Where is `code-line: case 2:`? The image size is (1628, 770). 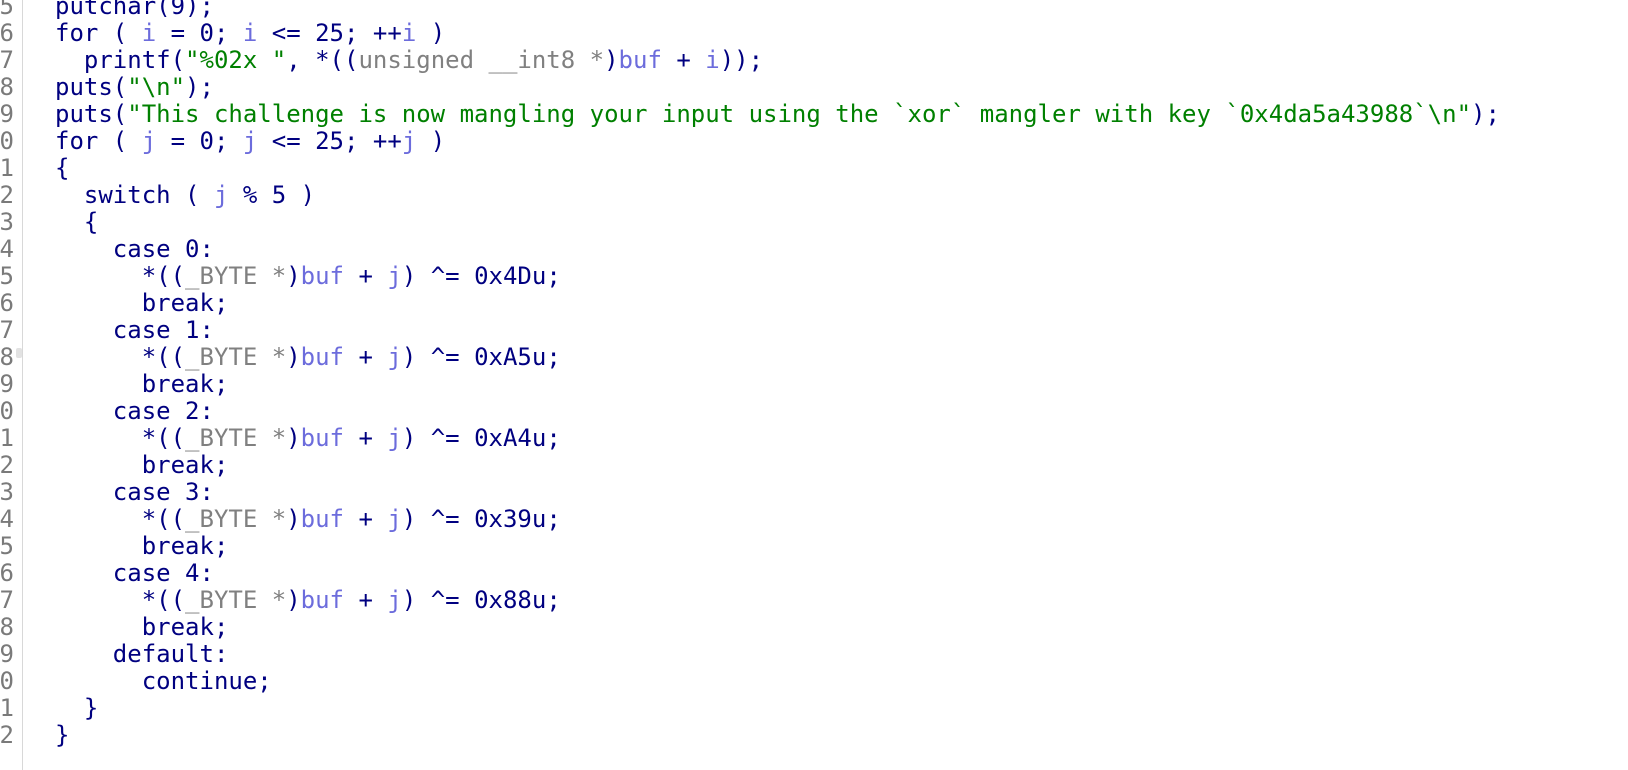 code-line: case 2: is located at coordinates (134, 411).